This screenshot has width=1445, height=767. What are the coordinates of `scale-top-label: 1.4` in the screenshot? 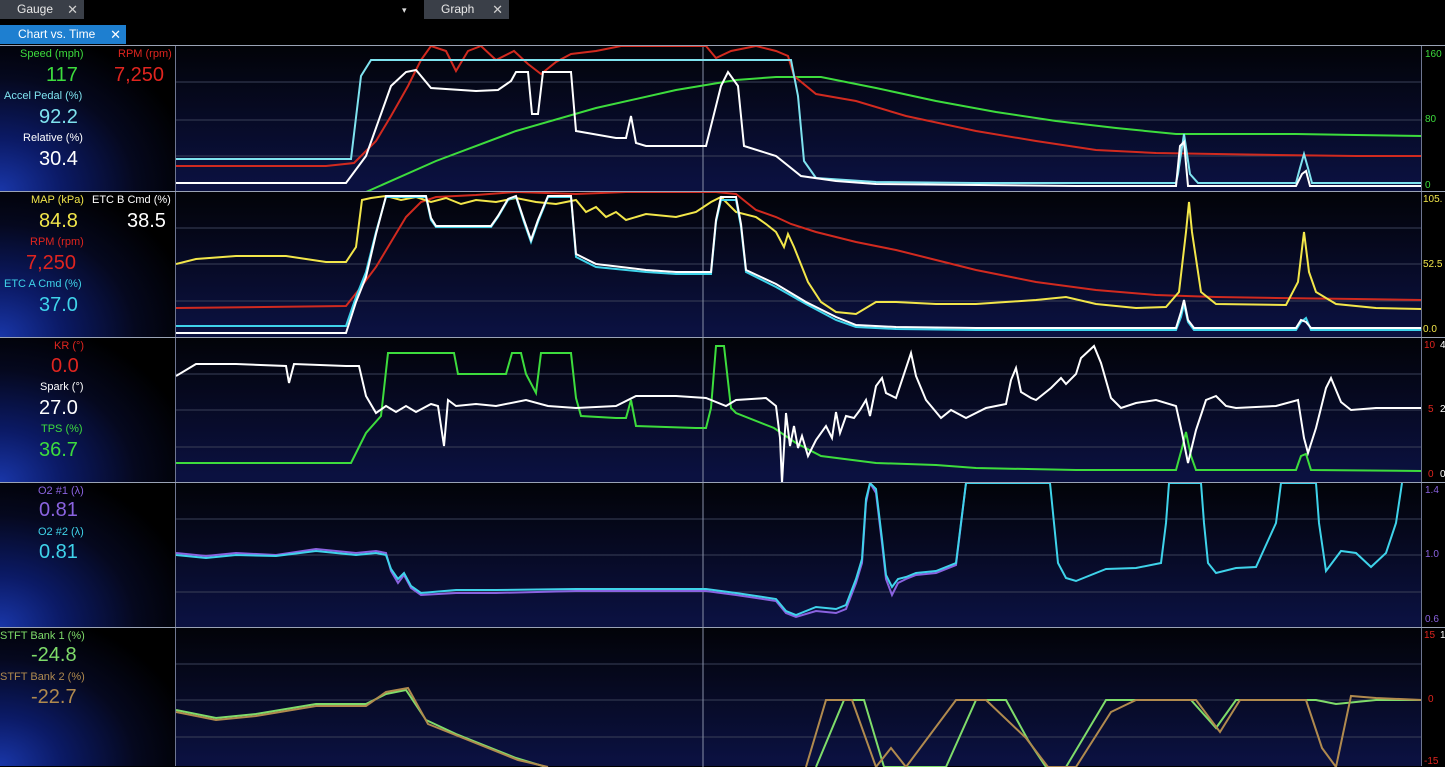 It's located at (1432, 490).